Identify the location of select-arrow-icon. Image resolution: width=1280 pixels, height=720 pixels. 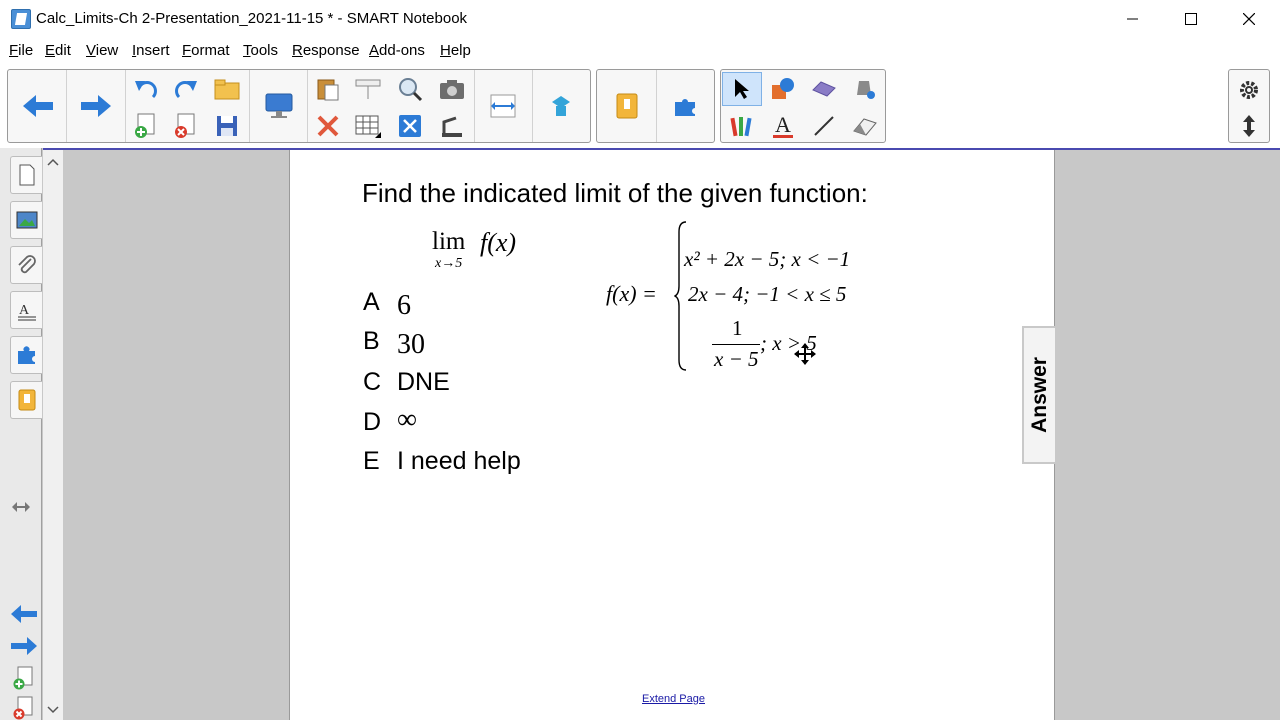
(742, 89).